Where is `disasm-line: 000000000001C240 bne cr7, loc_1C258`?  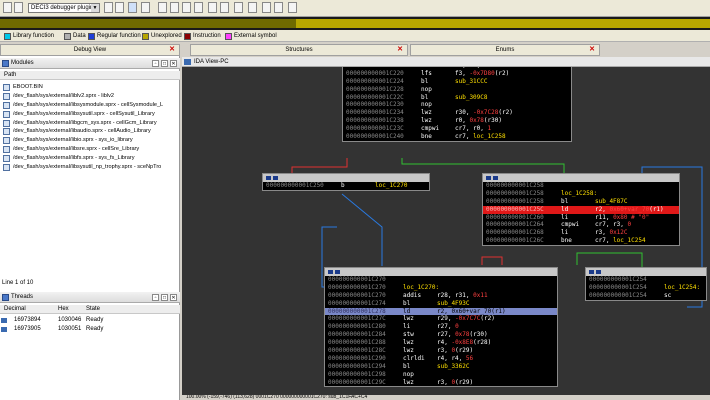 disasm-line: 000000000001C240 bne cr7, loc_1C258 is located at coordinates (457, 137).